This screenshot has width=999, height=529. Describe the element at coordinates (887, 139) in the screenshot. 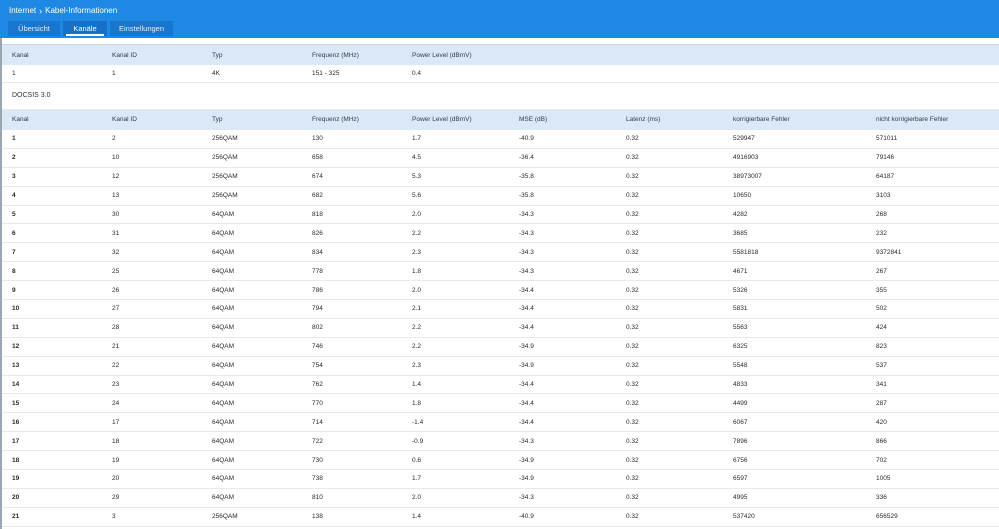

I see `cell: 571011` at that location.